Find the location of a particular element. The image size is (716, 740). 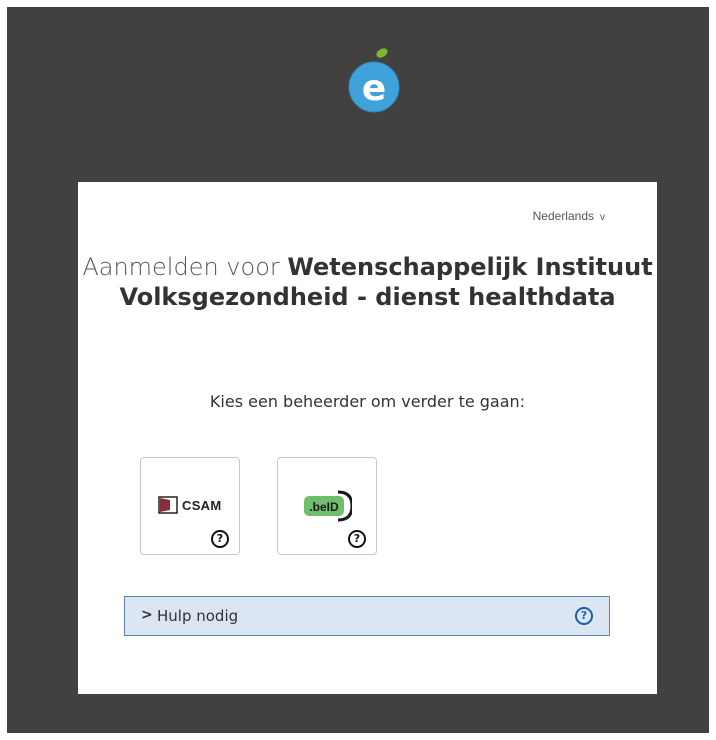

csam-logo: CSAM is located at coordinates (189, 505).